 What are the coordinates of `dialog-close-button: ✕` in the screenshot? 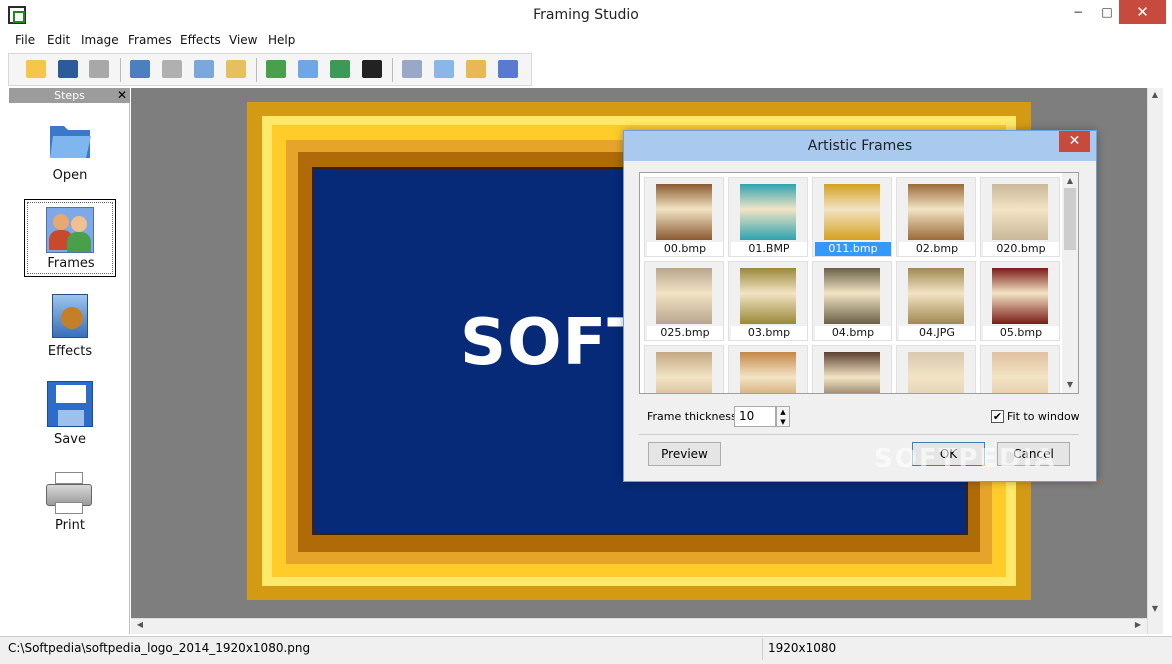 It's located at (1074, 141).